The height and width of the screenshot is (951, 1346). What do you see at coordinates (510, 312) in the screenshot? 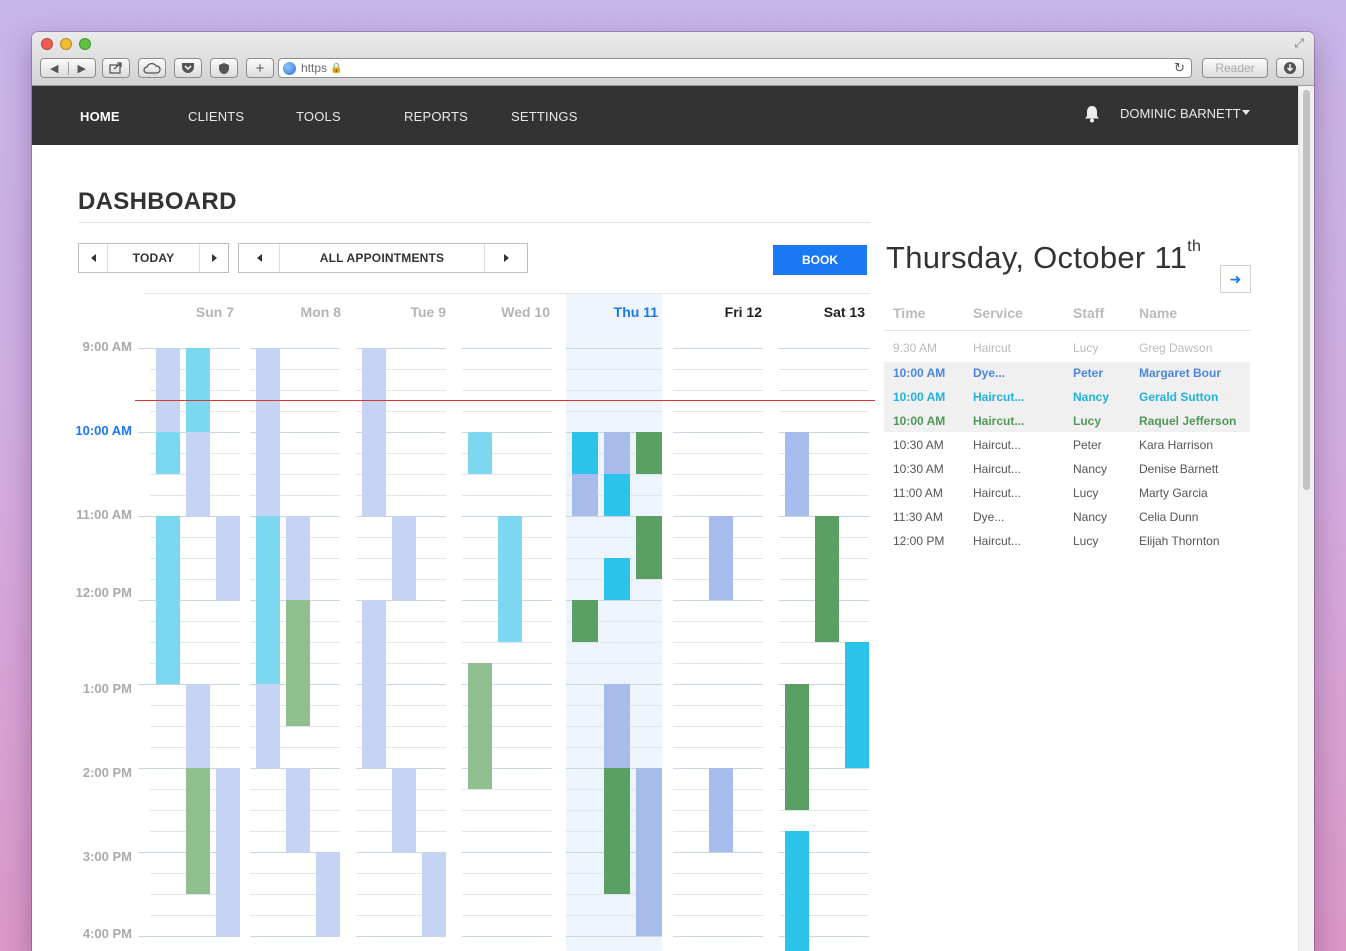
I see `day-header: Wed 10` at bounding box center [510, 312].